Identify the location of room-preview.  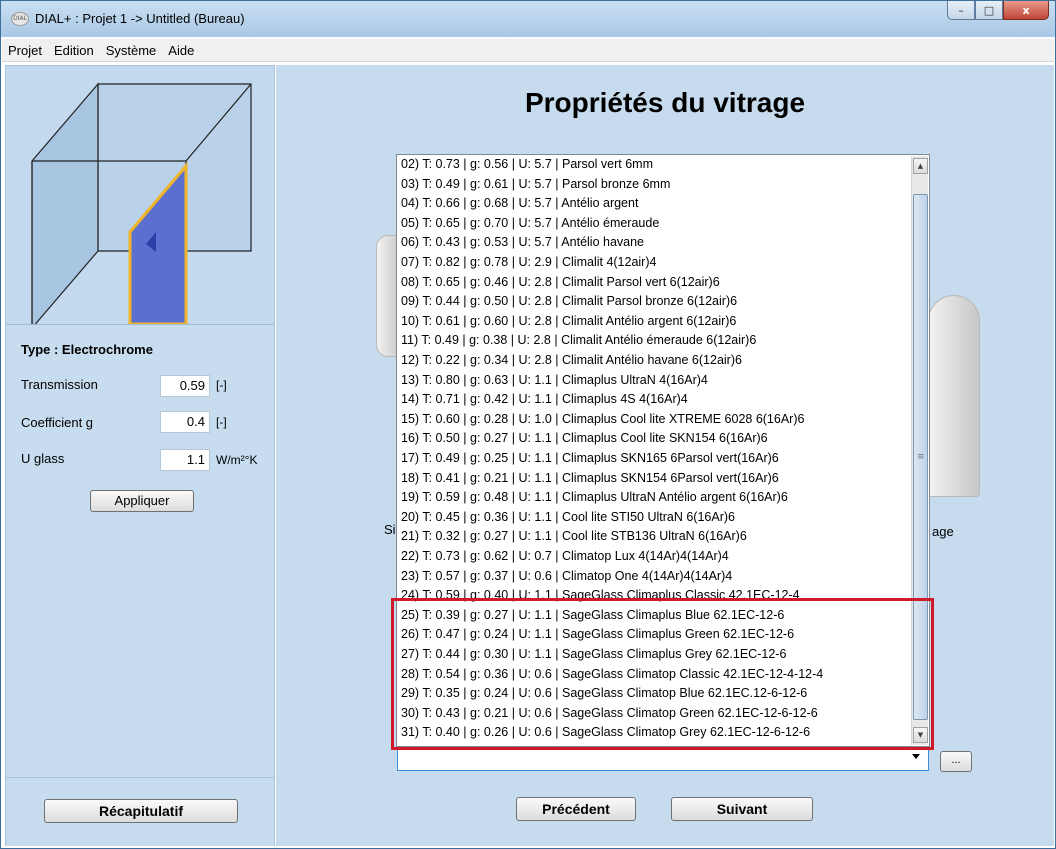
(140, 198).